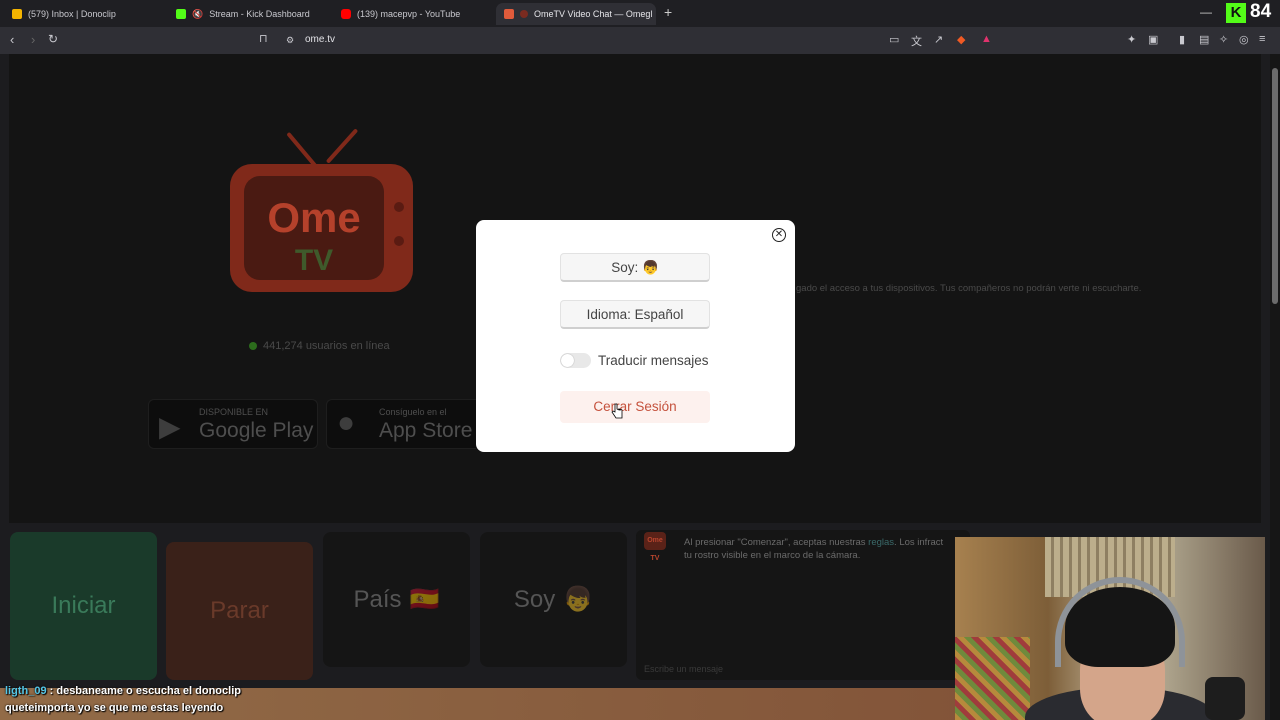 The width and height of the screenshot is (1280, 720). What do you see at coordinates (320, 39) in the screenshot?
I see `url-field: ome.tv` at bounding box center [320, 39].